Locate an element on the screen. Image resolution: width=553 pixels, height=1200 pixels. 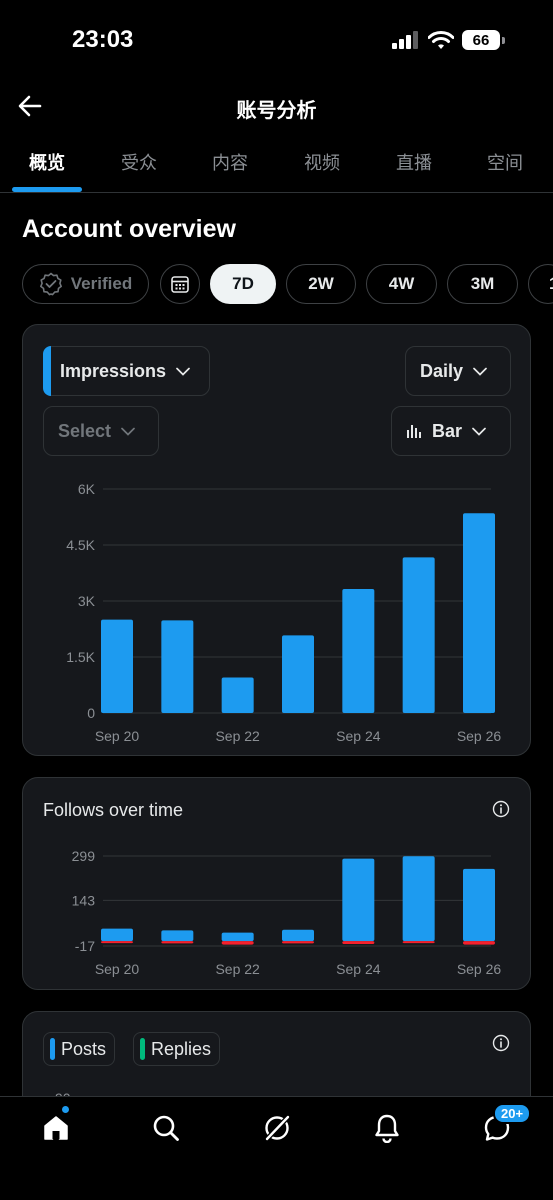
compare-select-dropdown: Select is located at coordinates (101, 431).